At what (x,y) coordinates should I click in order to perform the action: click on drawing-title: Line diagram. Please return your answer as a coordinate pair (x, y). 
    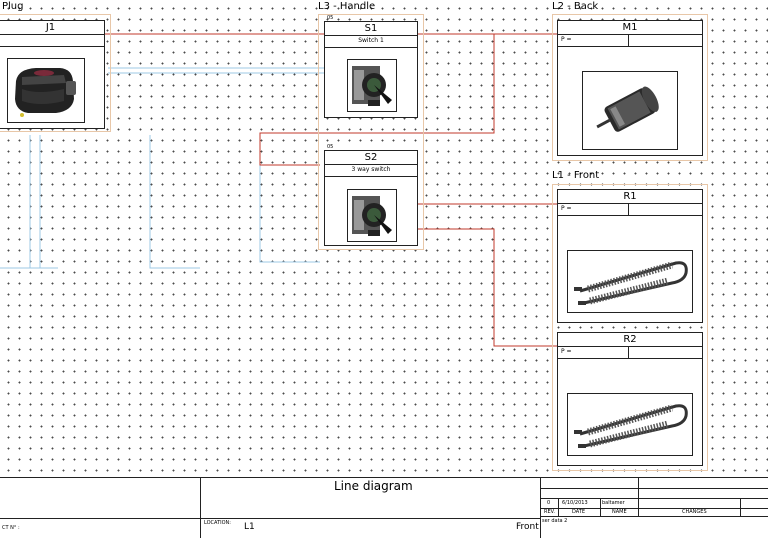
    Looking at the image, I should click on (373, 486).